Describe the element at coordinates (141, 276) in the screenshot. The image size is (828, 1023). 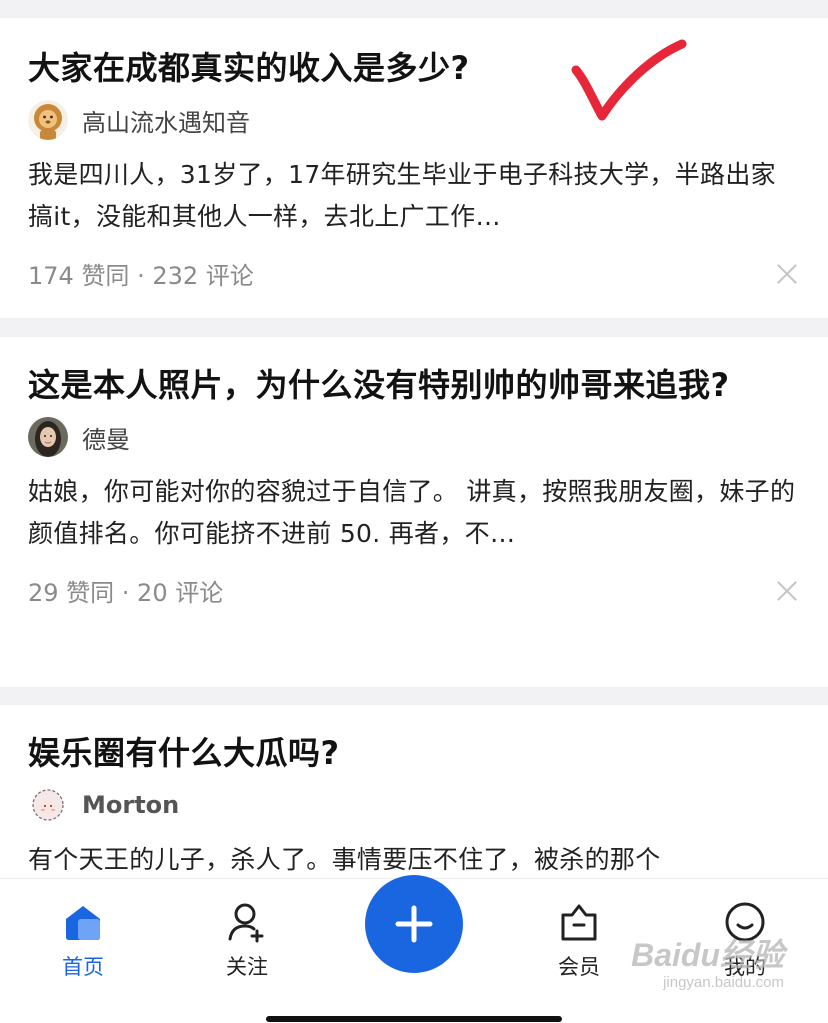
I see `vote-comment-count: 174 赞同 · 232 评论` at that location.